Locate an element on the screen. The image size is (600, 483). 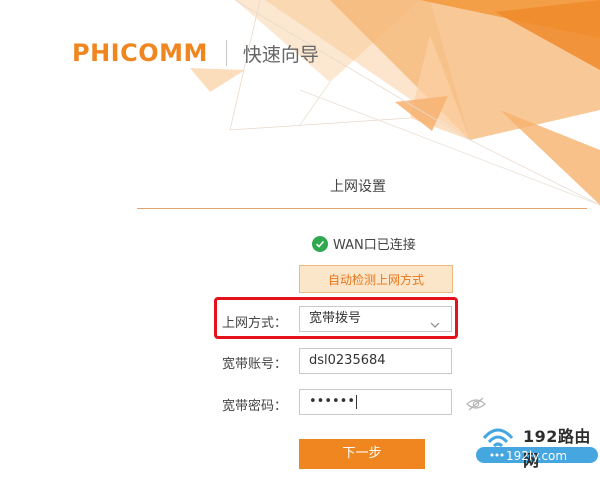
watermark-brand: 192路由网 is located at coordinates (557, 448).